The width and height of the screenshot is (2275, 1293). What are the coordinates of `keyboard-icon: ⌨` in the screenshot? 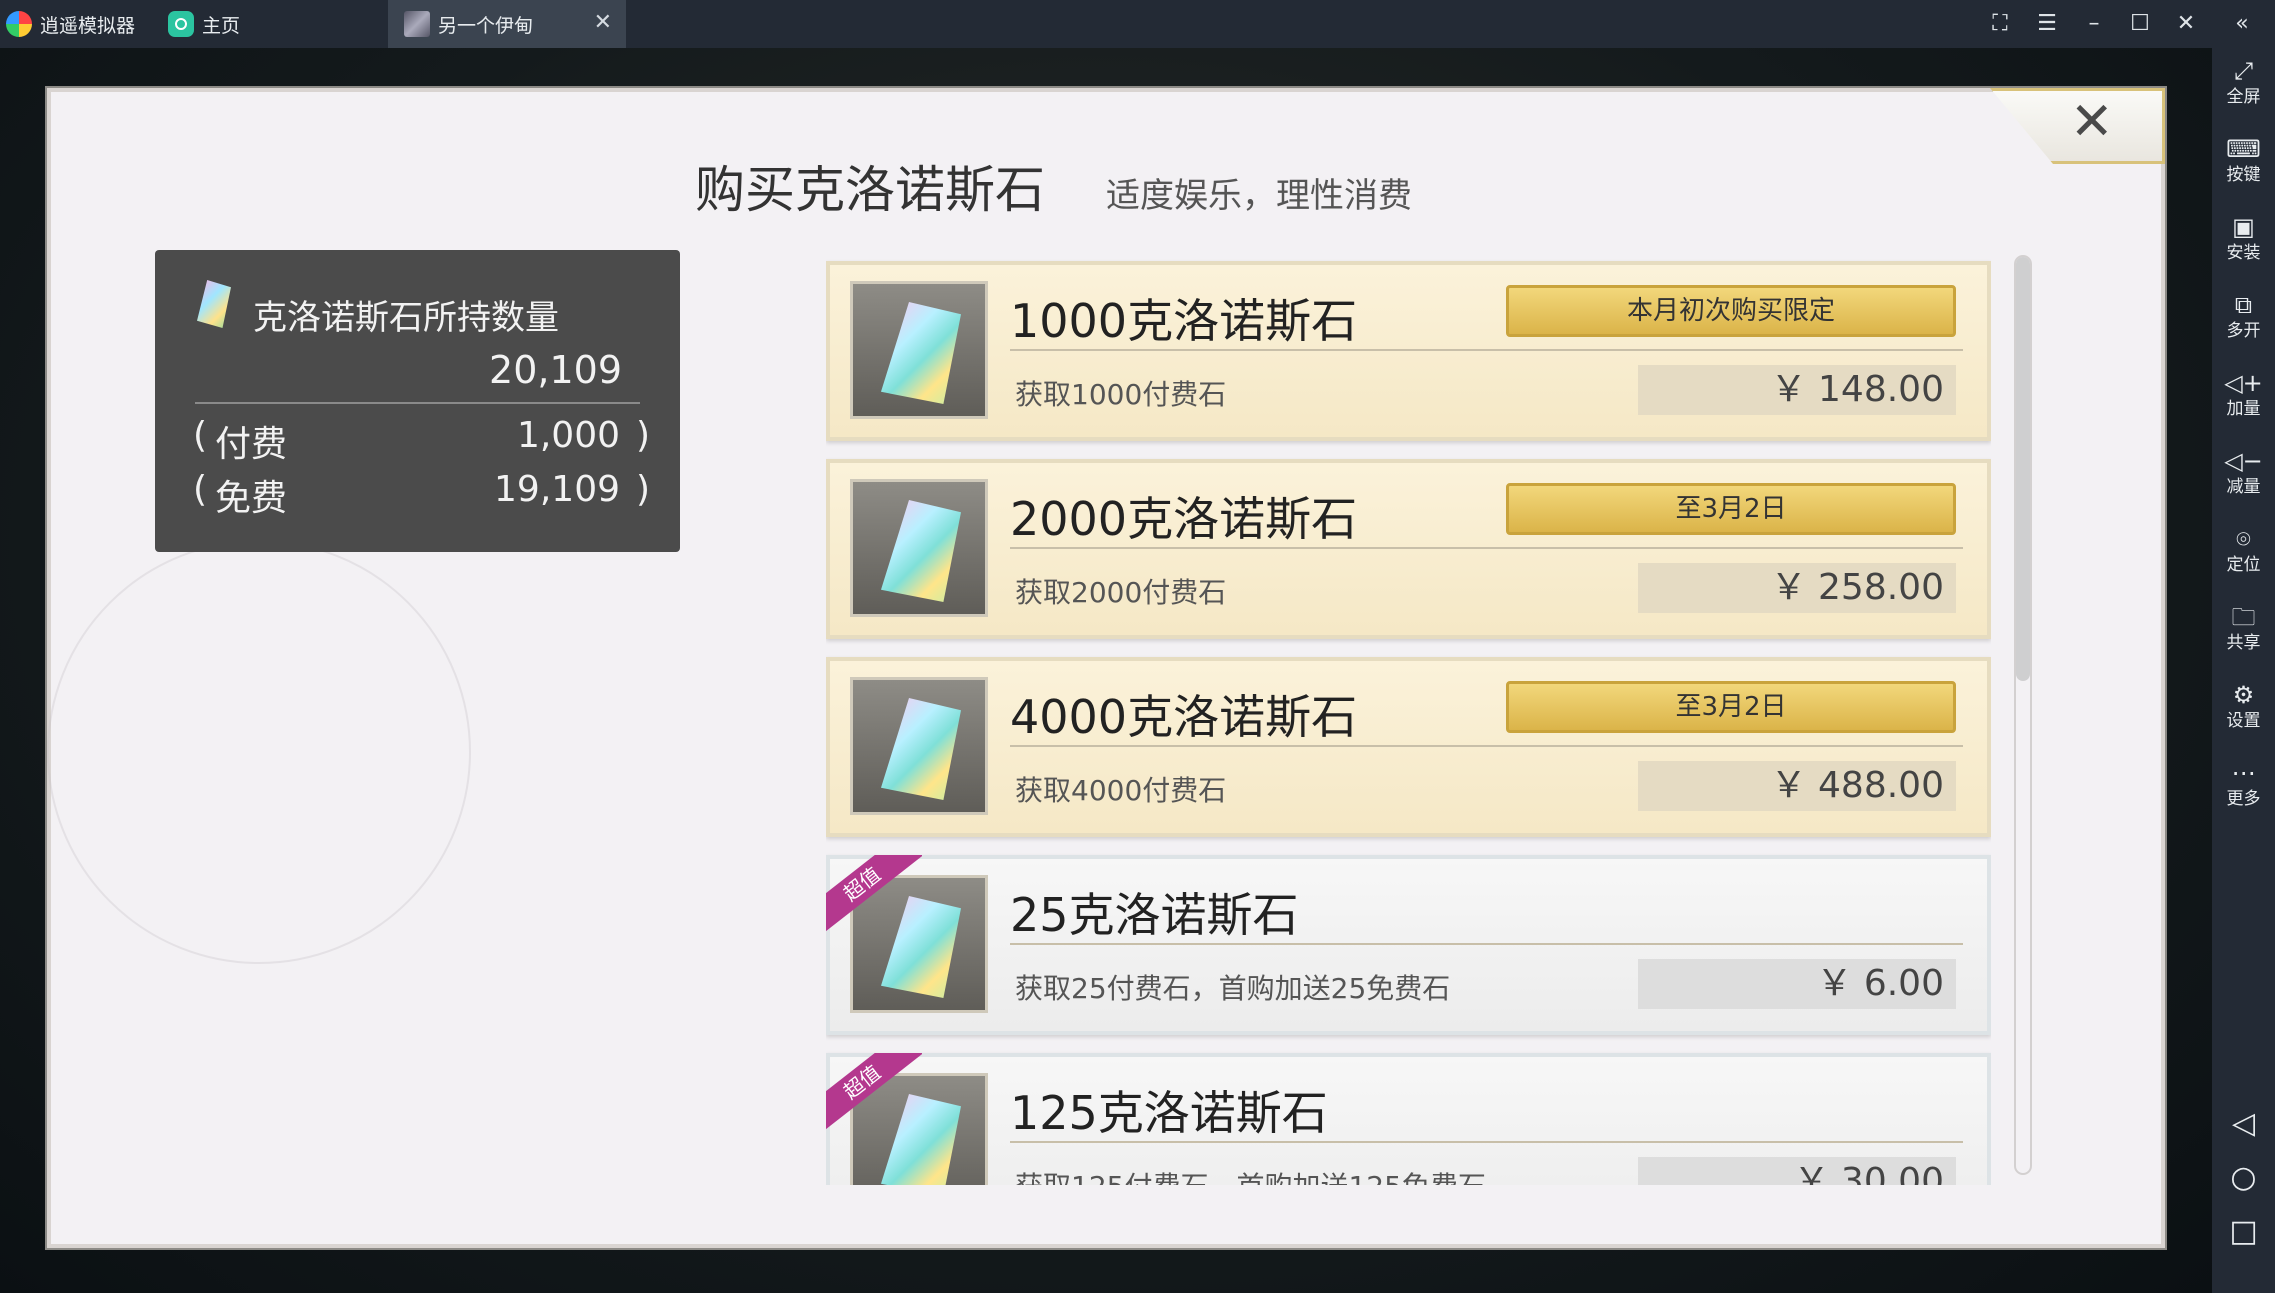 It's located at (2243, 149).